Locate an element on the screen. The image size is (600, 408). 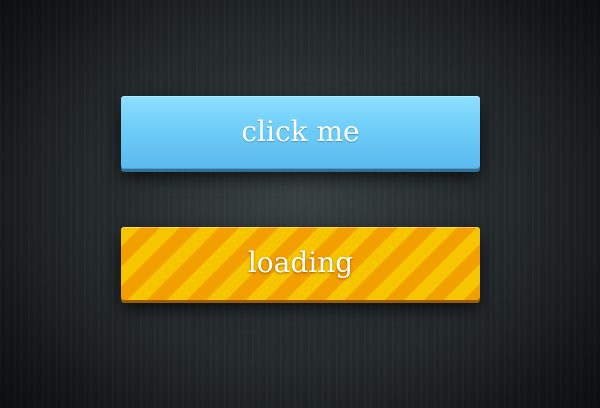
loading-button: loading is located at coordinates (300, 263).